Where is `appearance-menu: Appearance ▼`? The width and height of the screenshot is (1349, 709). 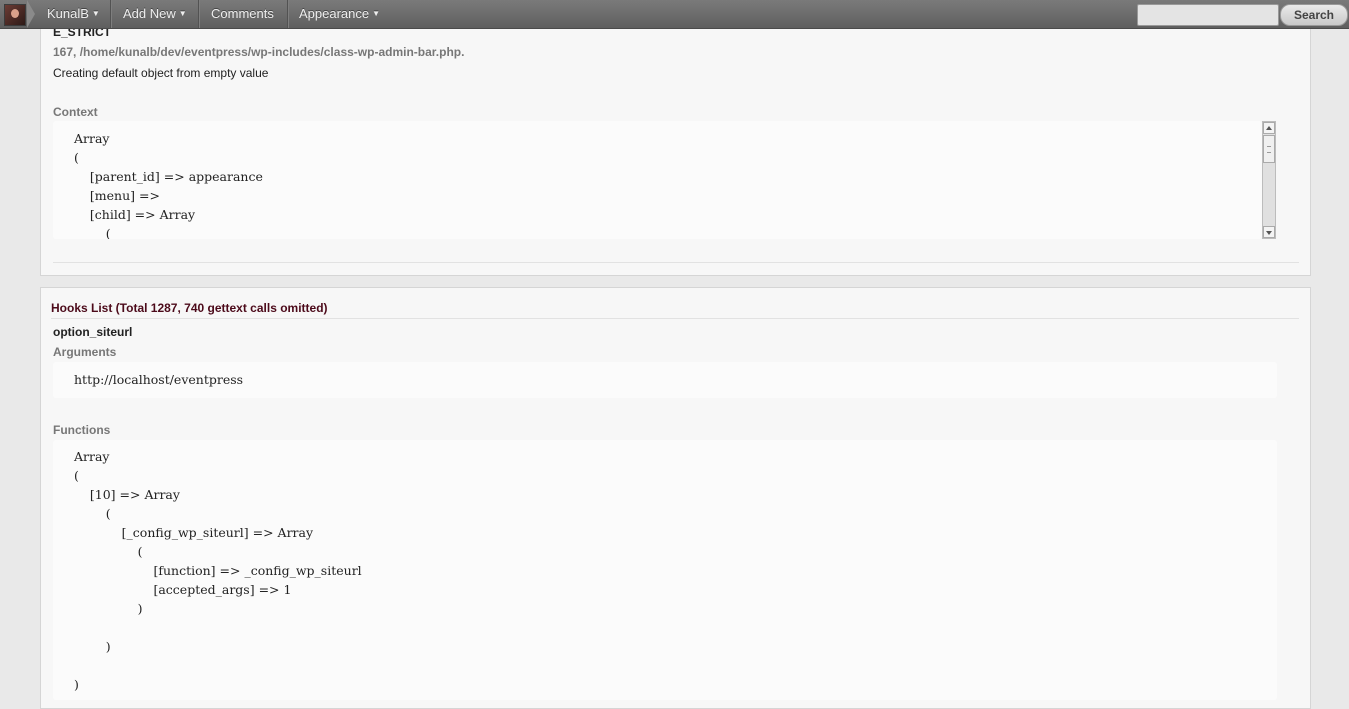 appearance-menu: Appearance ▼ is located at coordinates (339, 14).